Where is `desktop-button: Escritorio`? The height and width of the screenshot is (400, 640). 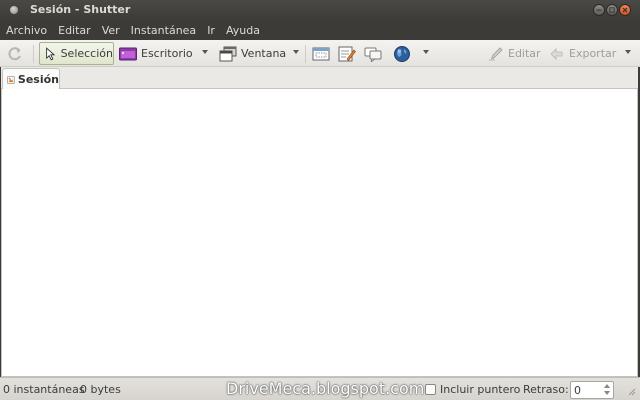 desktop-button: Escritorio is located at coordinates (156, 53).